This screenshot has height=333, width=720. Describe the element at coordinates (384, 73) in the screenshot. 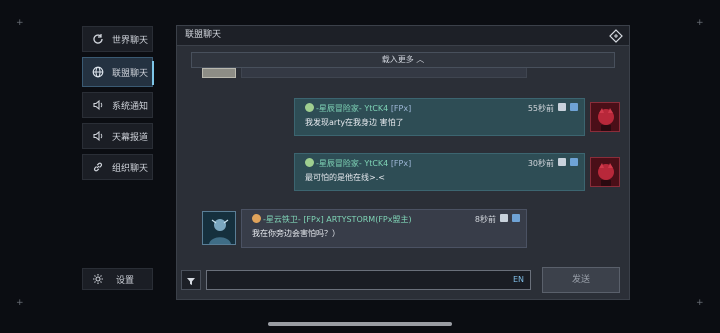

I see `message-bubble` at that location.